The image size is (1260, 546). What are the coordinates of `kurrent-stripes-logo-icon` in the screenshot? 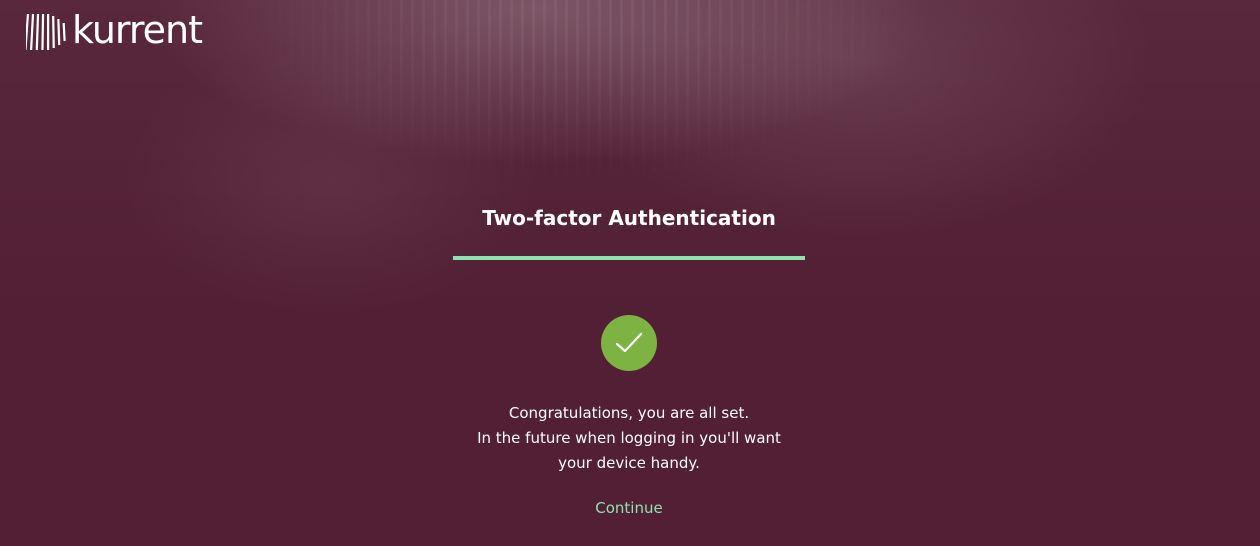 It's located at (46, 32).